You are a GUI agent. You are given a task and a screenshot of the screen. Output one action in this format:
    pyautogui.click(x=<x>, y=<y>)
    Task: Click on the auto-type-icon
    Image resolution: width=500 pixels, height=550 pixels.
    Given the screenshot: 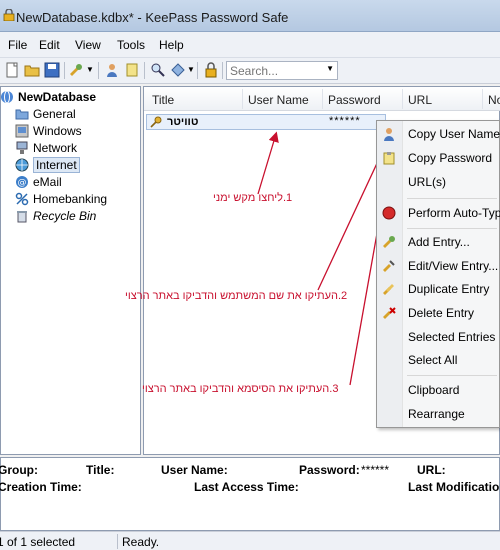 What is the action you would take?
    pyautogui.click(x=389, y=213)
    